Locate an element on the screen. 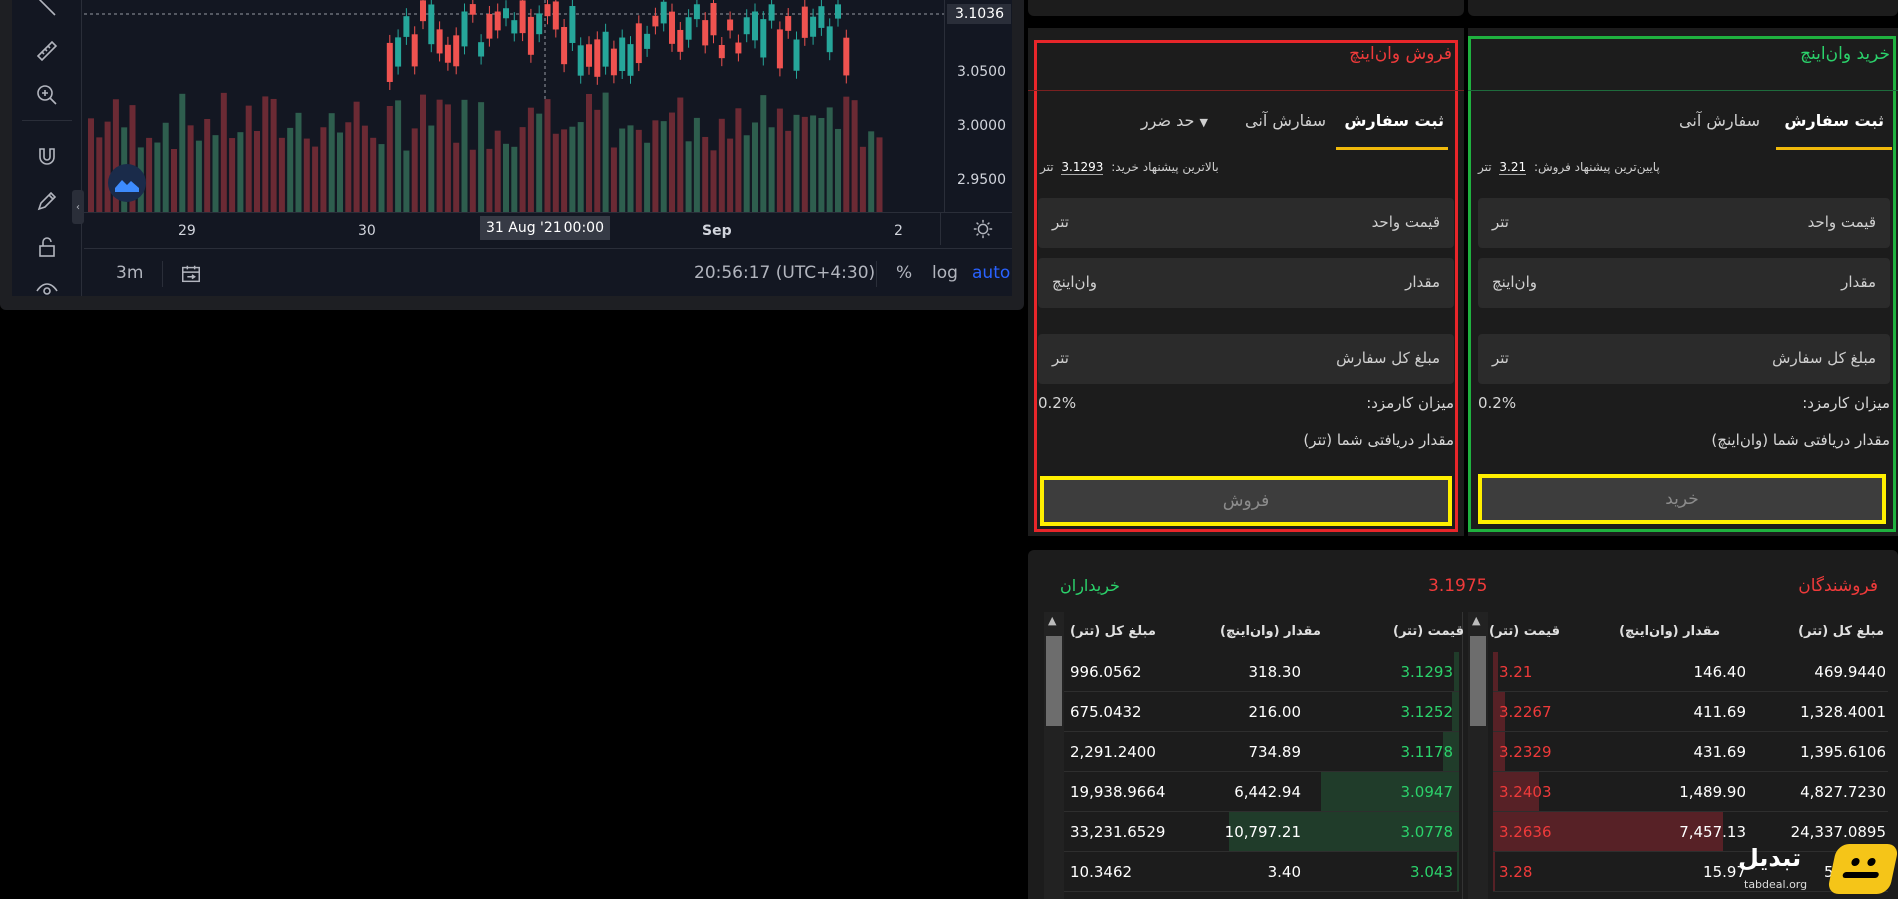 The width and height of the screenshot is (1898, 899). sell-submit-button: فروش is located at coordinates (1246, 501).